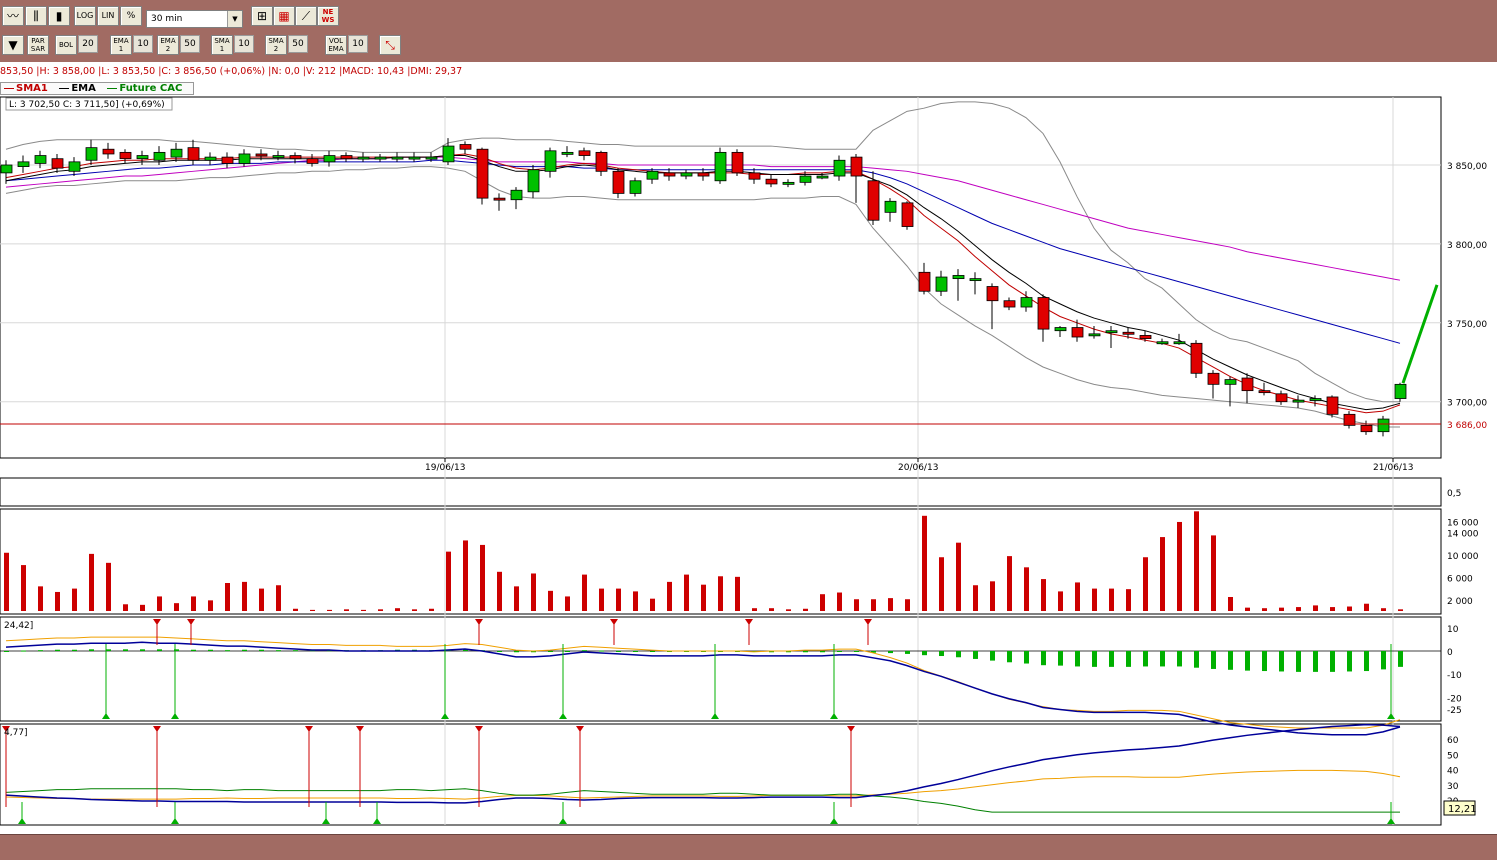 The width and height of the screenshot is (1497, 860). I want to click on ema1-button: EMA 1, so click(121, 45).